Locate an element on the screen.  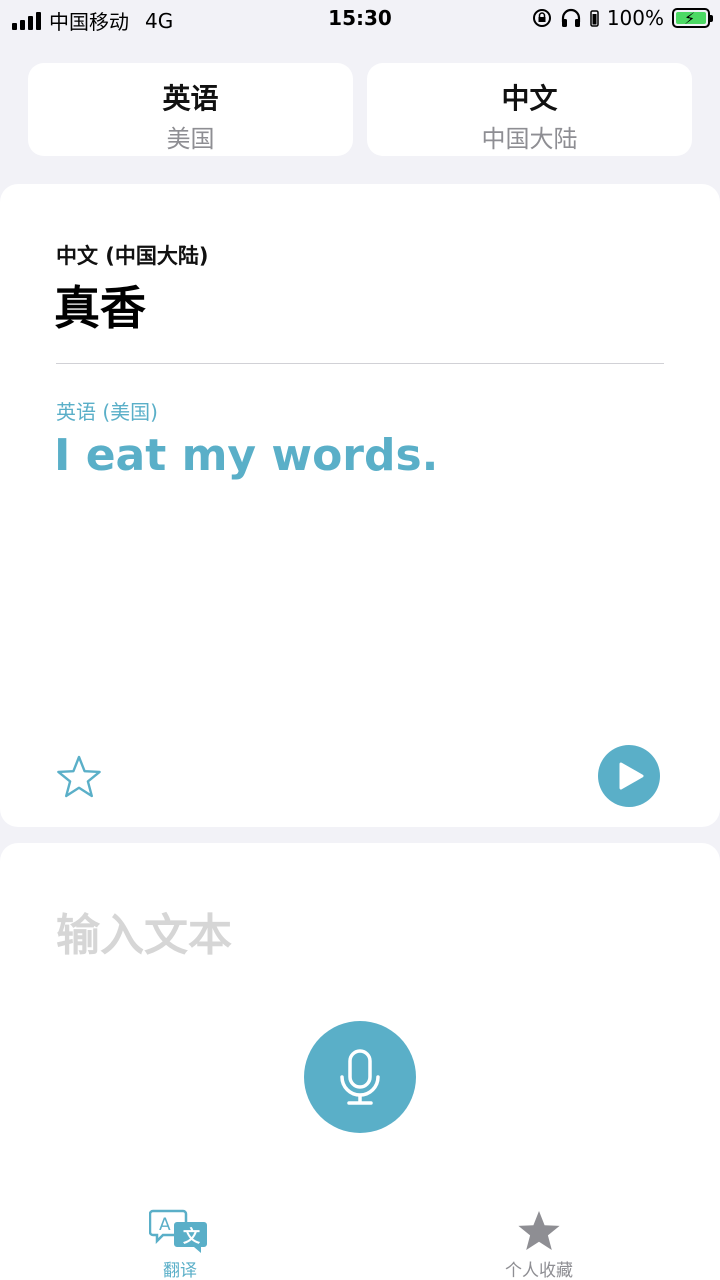
target-language-button: 中文 中国大陆 is located at coordinates (529, 109).